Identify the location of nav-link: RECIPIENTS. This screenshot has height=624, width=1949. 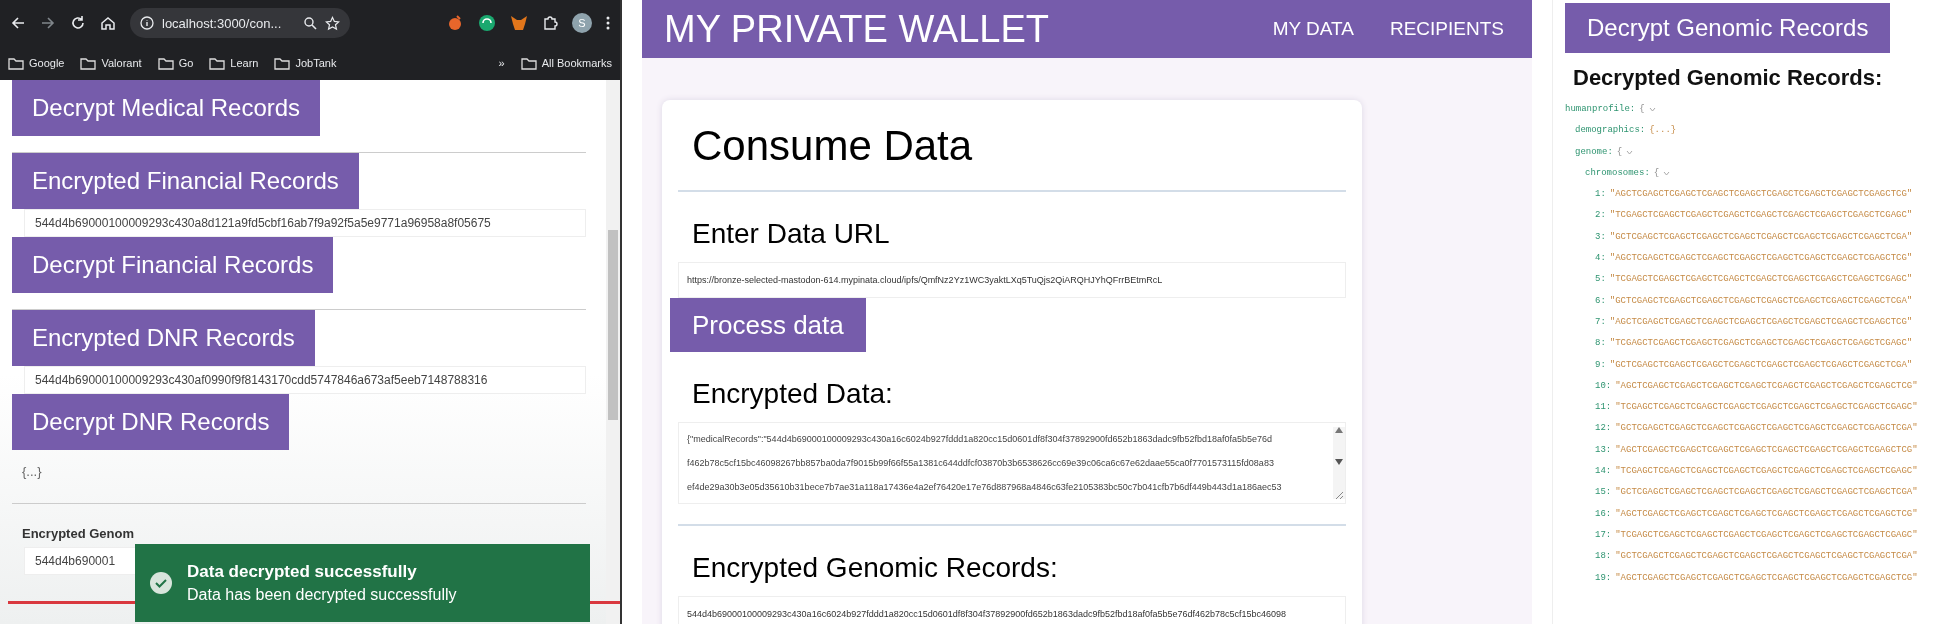
(1446, 29).